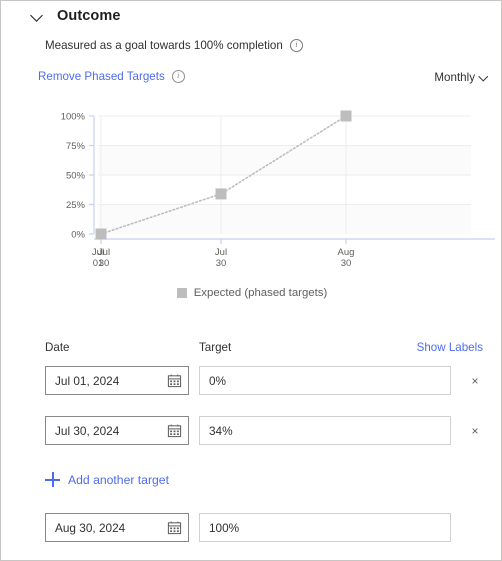 The image size is (502, 561). I want to click on legend-swatch-icon, so click(181, 293).